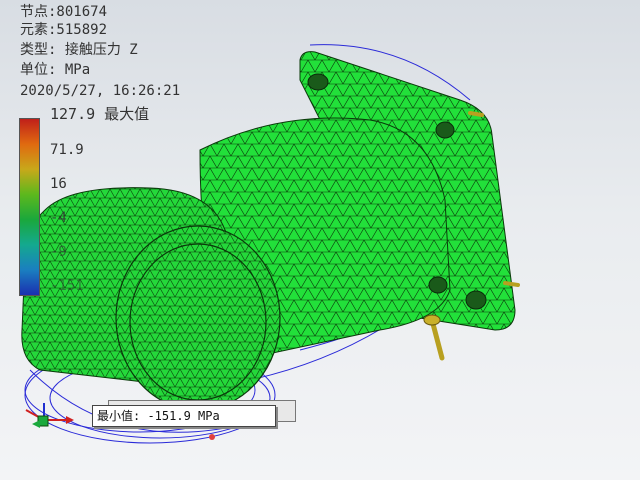  Describe the element at coordinates (198, 318) in the screenshot. I see `end-cap` at that location.